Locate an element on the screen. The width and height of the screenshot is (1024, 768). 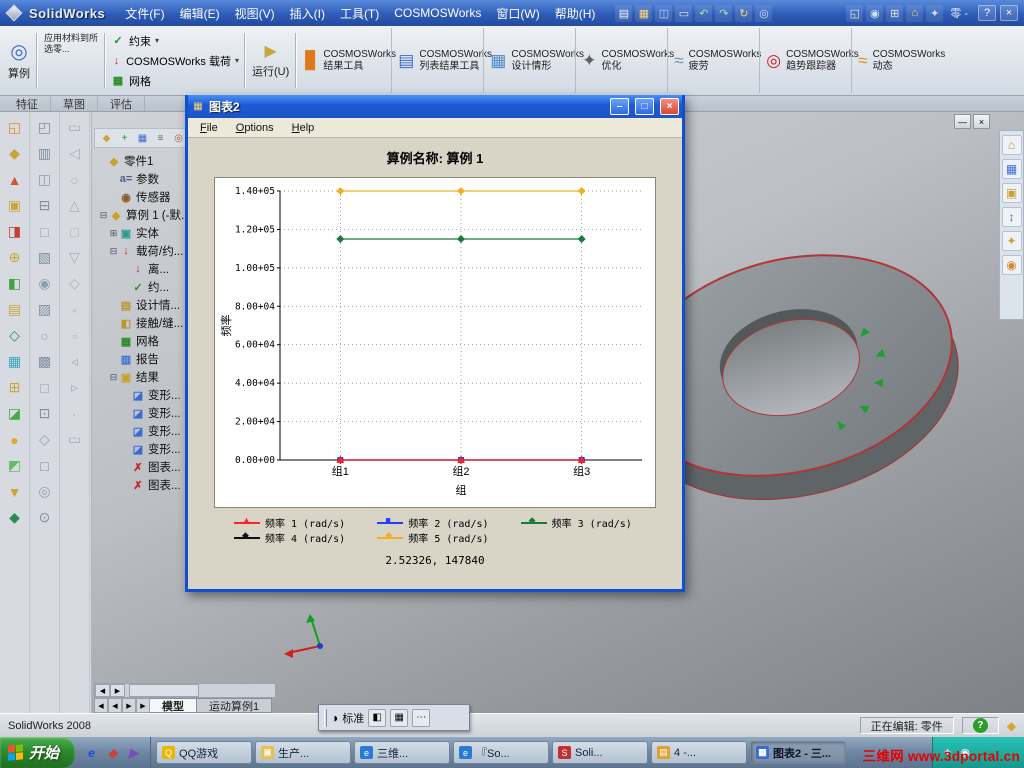
tree-expander-icon: ⊞ is located at coordinates (113, 233).